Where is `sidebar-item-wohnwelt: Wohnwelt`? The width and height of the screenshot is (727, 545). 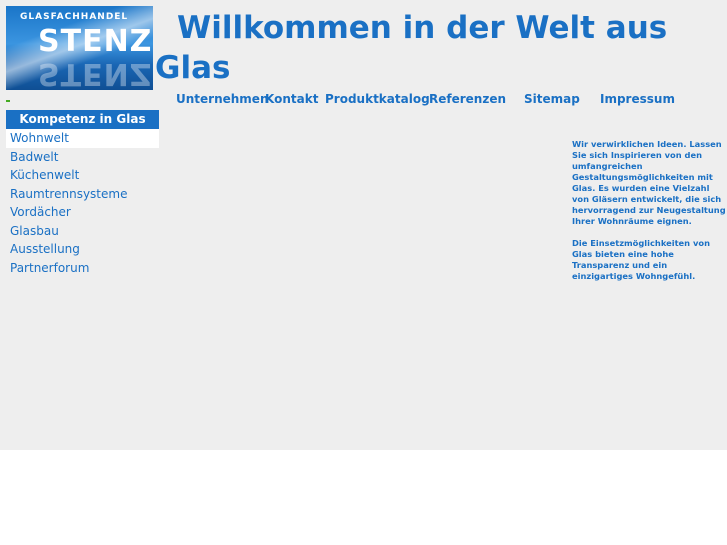
sidebar-item-wohnwelt: Wohnwelt is located at coordinates (82, 138).